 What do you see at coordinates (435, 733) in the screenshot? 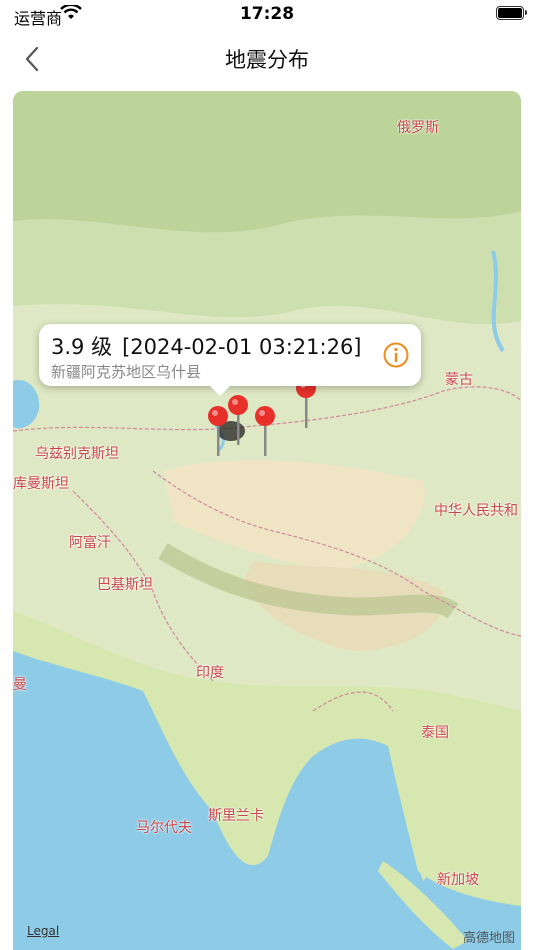
I see `label-thailand: 泰国` at bounding box center [435, 733].